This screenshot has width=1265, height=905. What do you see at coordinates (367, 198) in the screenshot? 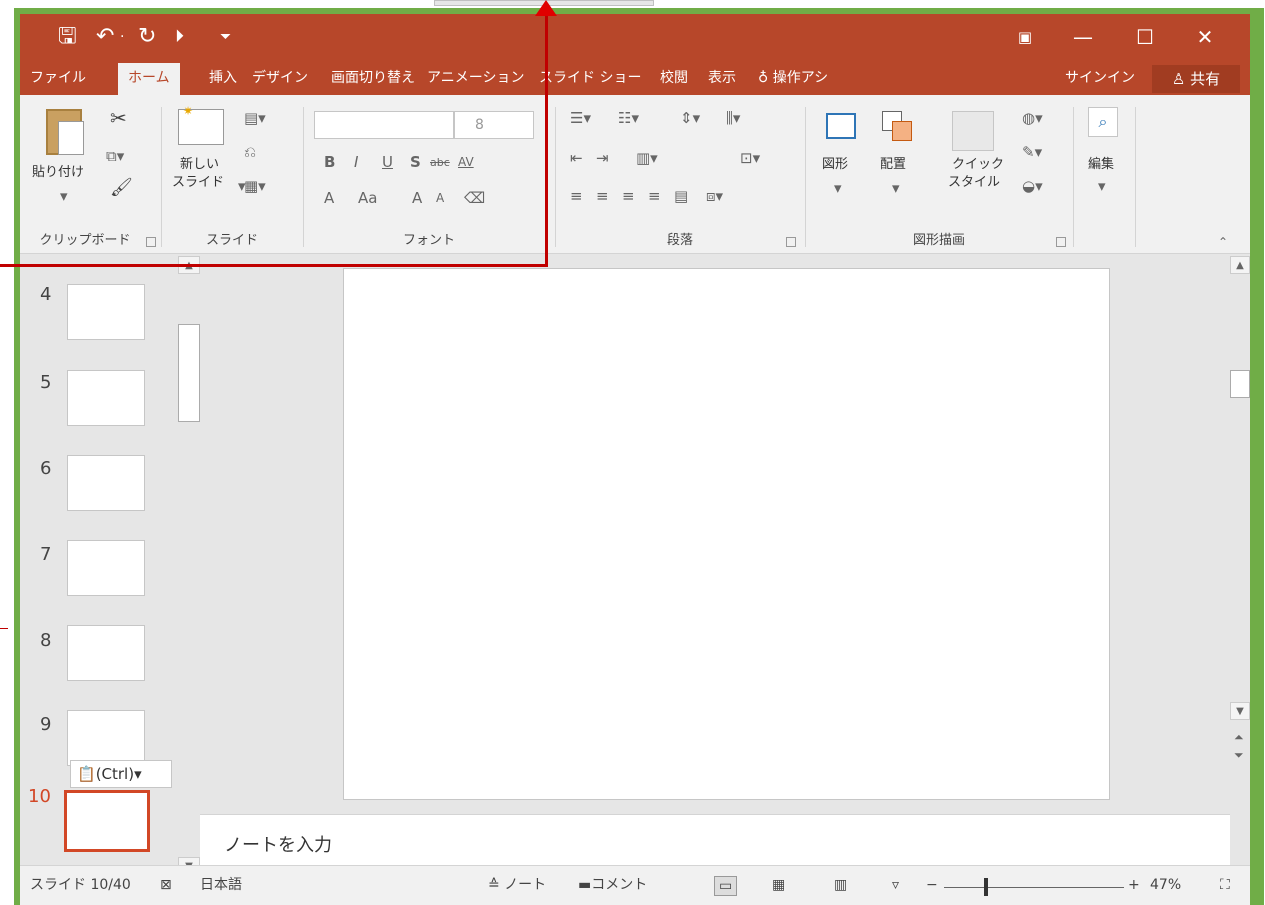
I see `change-case-button: Aa` at bounding box center [367, 198].